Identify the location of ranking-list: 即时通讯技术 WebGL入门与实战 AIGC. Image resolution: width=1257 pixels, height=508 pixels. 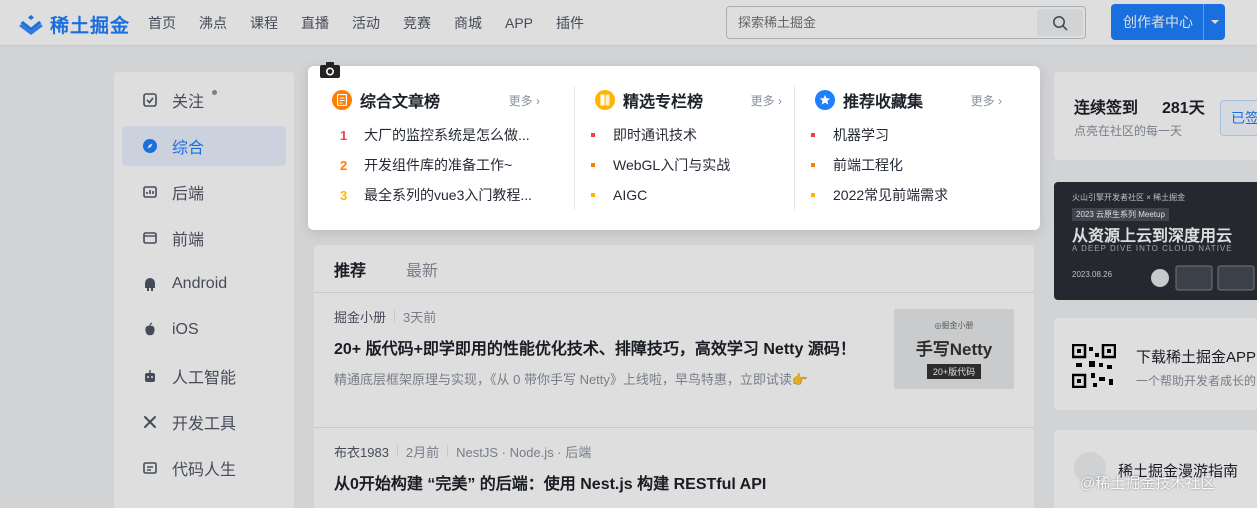
(690, 165).